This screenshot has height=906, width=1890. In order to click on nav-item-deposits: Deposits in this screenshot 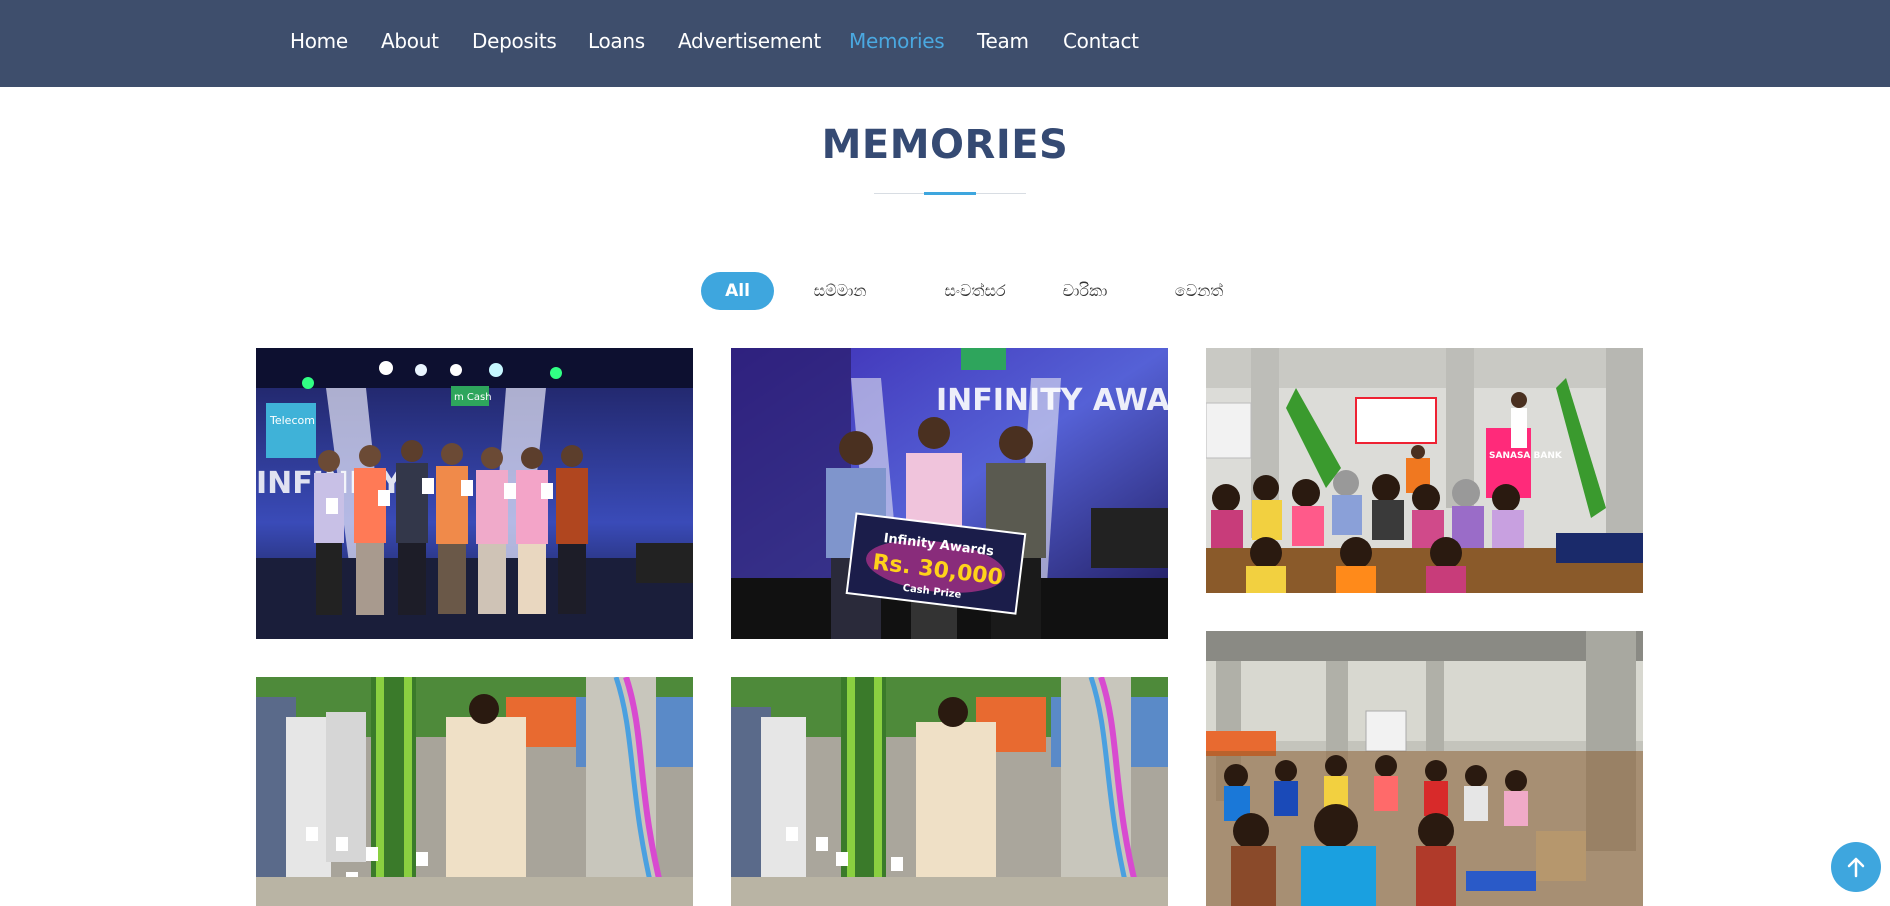, I will do `click(514, 41)`.